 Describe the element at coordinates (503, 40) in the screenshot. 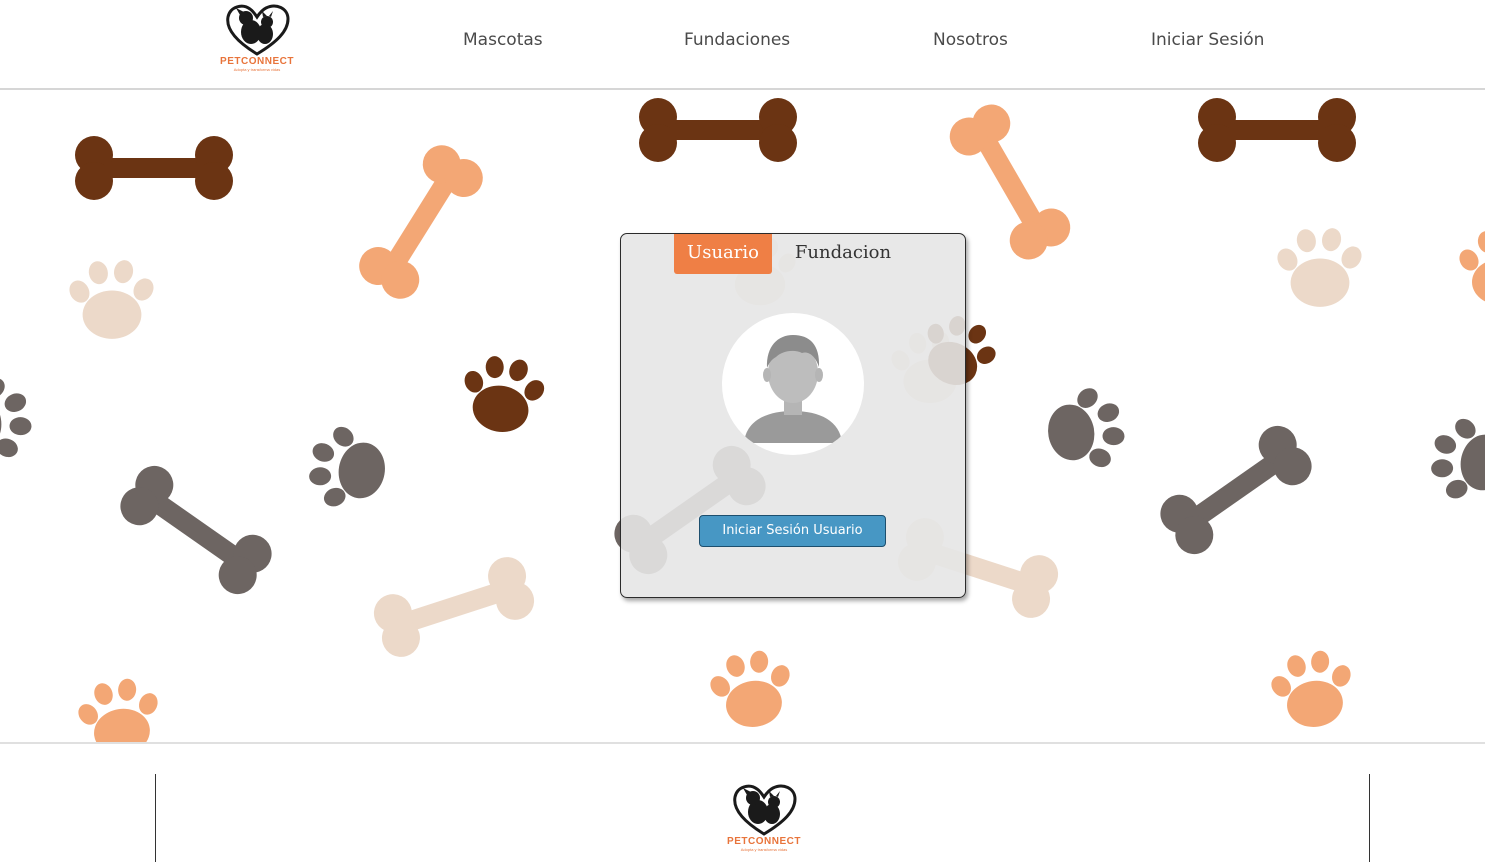

I see `nav-mascotas: Mascotas` at that location.